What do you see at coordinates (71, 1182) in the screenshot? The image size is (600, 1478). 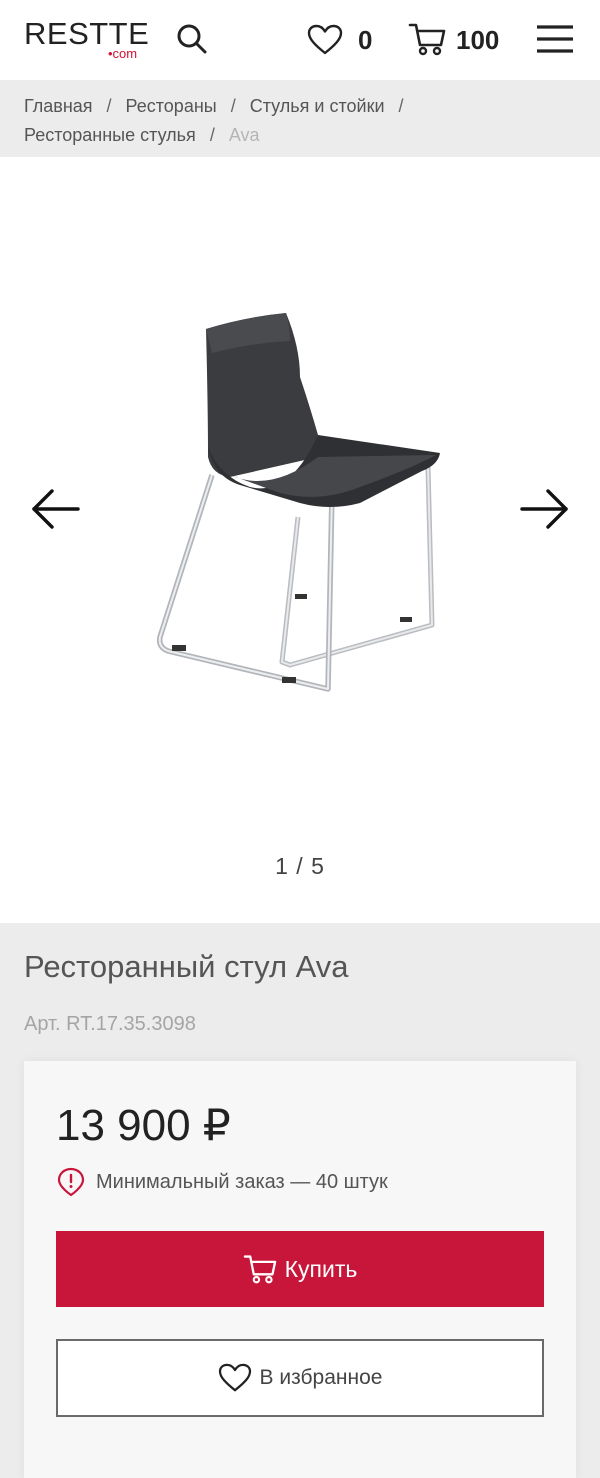 I see `alert-pin-icon` at bounding box center [71, 1182].